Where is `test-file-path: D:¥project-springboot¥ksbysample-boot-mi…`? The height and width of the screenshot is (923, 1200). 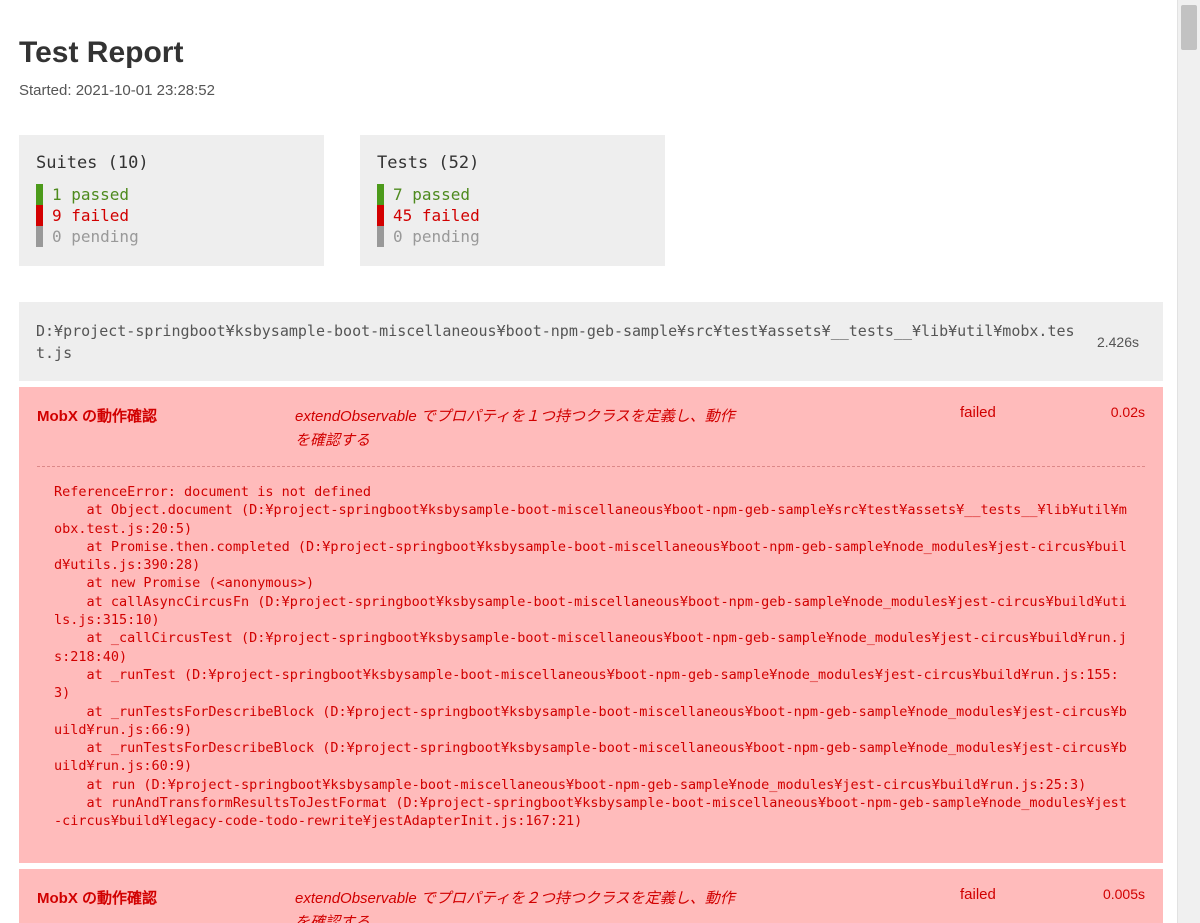
test-file-path: D:¥project-springboot¥ksbysample-boot-mi… is located at coordinates (555, 342).